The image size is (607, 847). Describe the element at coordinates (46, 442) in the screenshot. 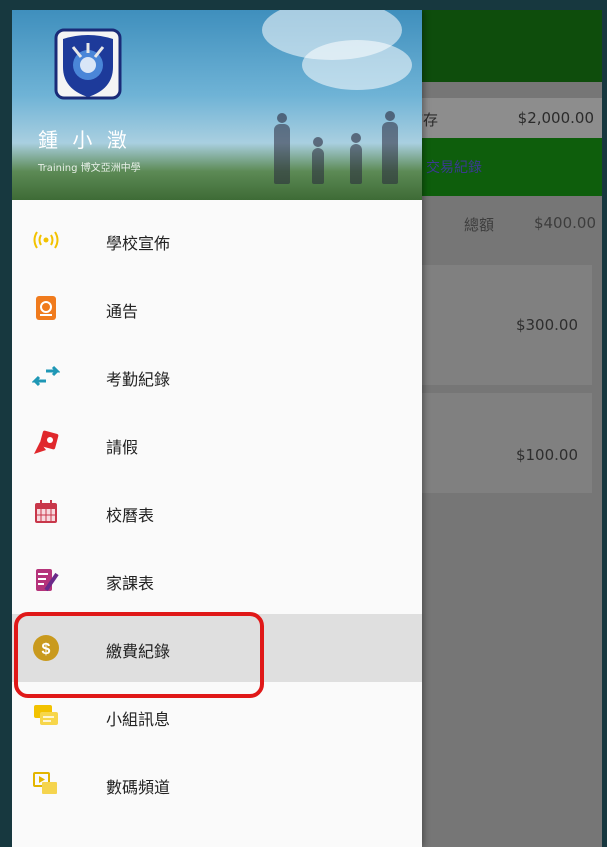

I see `leave-icon` at that location.